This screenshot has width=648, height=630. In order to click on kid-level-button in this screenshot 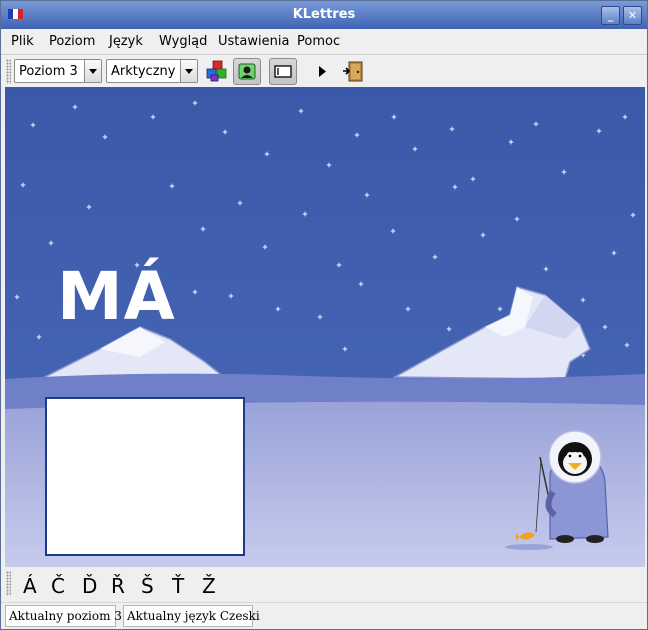, I will do `click(217, 71)`.